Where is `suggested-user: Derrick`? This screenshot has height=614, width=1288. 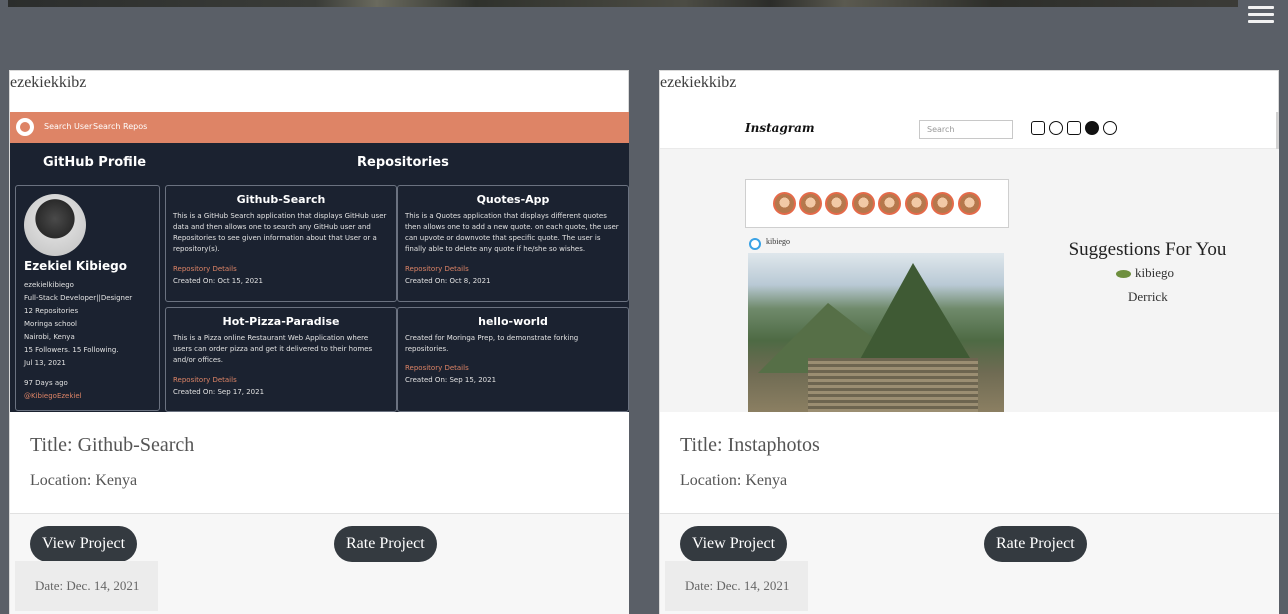 suggested-user: Derrick is located at coordinates (1148, 296).